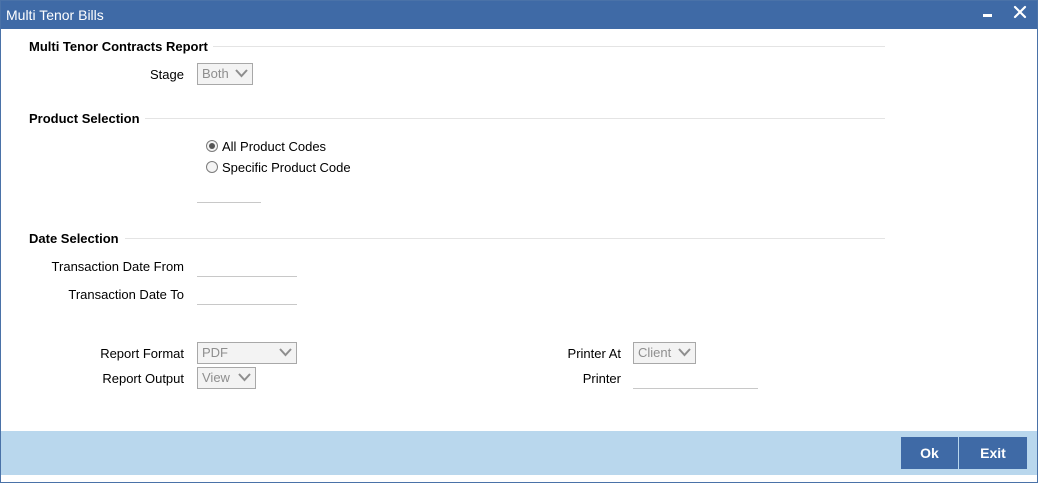  Describe the element at coordinates (212, 146) in the screenshot. I see `radio-all-product-codes` at that location.